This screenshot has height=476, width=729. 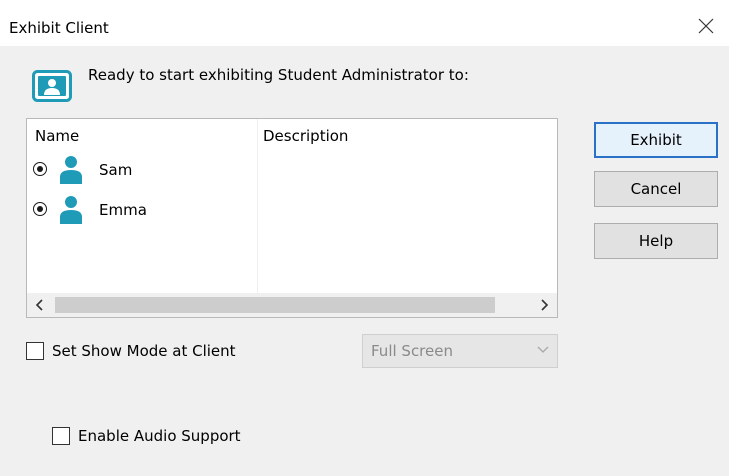 What do you see at coordinates (305, 136) in the screenshot?
I see `column-header-description: Description` at bounding box center [305, 136].